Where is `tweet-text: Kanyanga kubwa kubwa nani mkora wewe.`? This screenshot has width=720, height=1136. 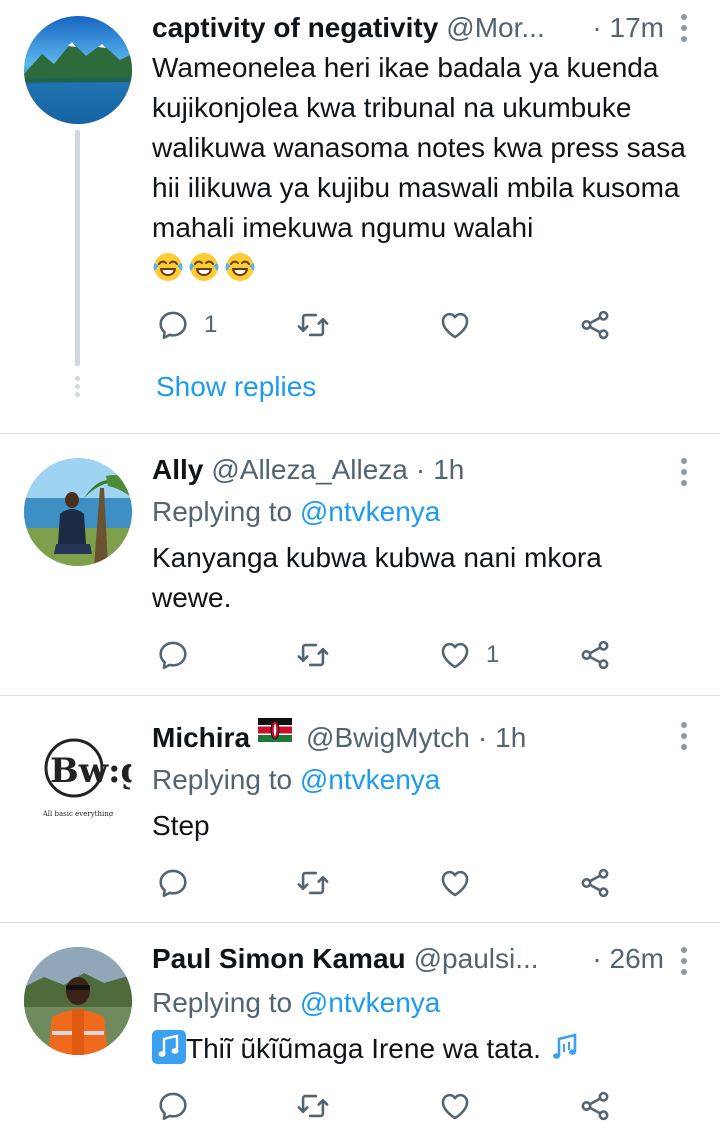 tweet-text: Kanyanga kubwa kubwa nani mkora wewe. is located at coordinates (377, 577).